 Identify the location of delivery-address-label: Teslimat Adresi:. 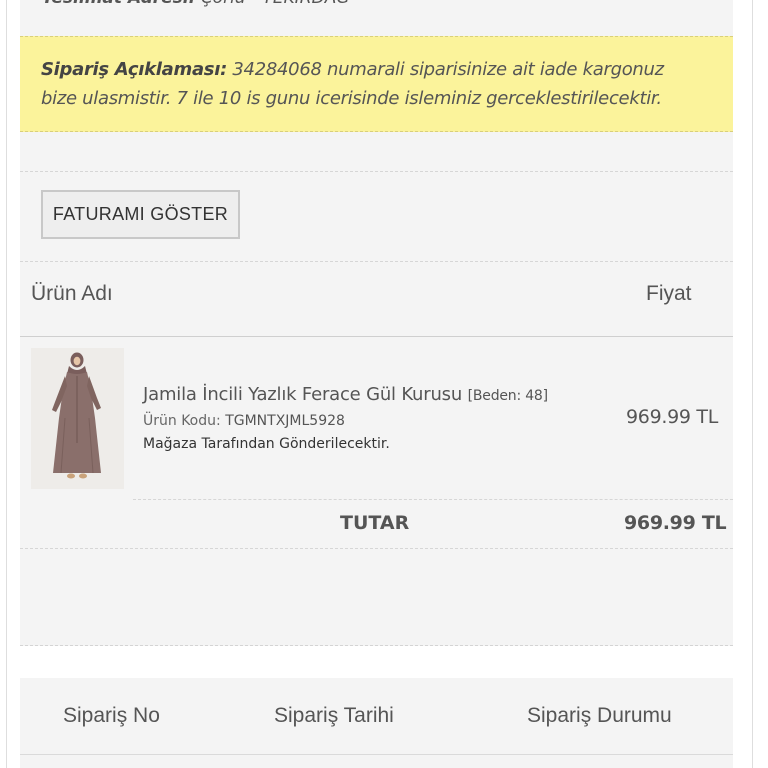
(118, 4).